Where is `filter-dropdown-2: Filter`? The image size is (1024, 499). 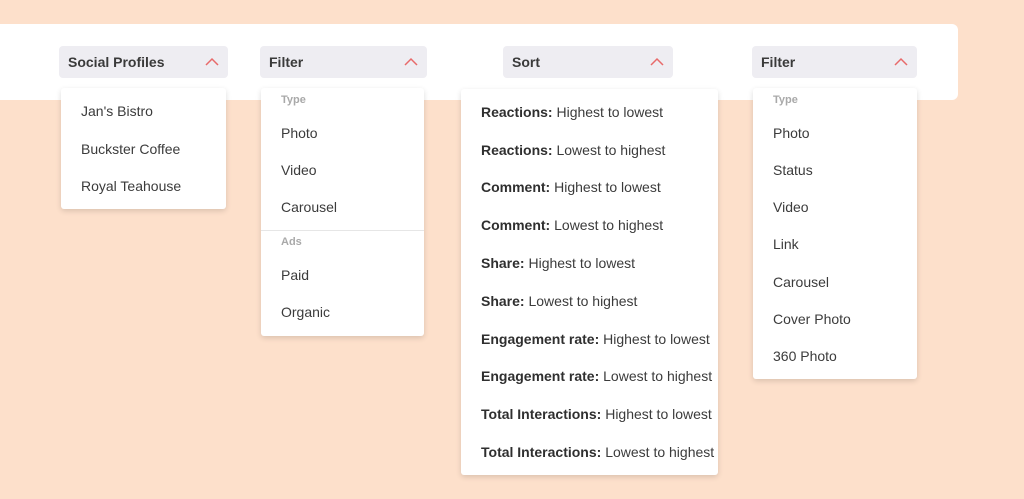
filter-dropdown-2: Filter is located at coordinates (834, 62).